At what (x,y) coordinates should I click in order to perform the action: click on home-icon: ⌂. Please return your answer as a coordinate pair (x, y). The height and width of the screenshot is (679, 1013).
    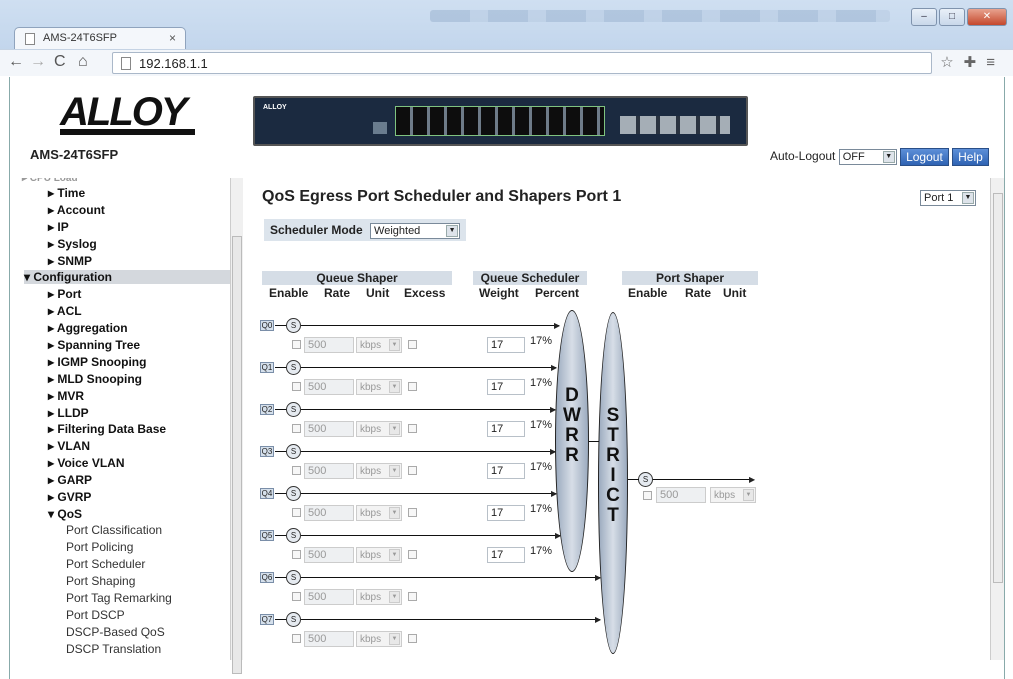
    Looking at the image, I should click on (83, 62).